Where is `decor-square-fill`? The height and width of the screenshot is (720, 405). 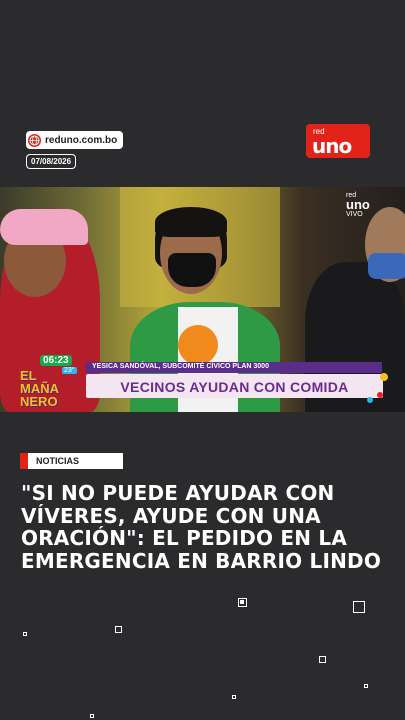 decor-square-fill is located at coordinates (242, 602).